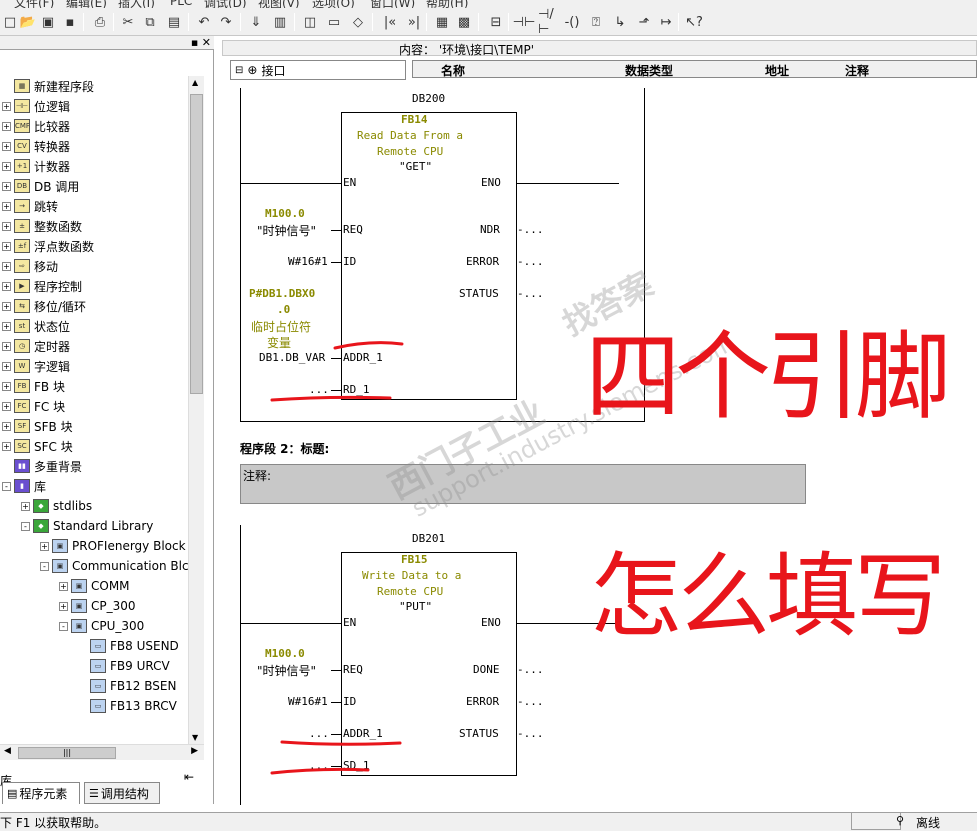  I want to click on network-2-comment: 注释:, so click(523, 484).